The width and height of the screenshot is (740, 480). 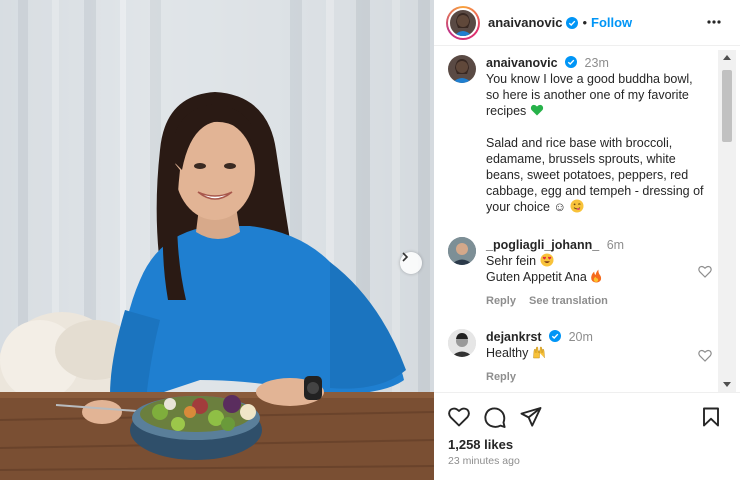 I want to click on post-actions-footer: 1,258 likes 23 minutes ago, so click(x=587, y=436).